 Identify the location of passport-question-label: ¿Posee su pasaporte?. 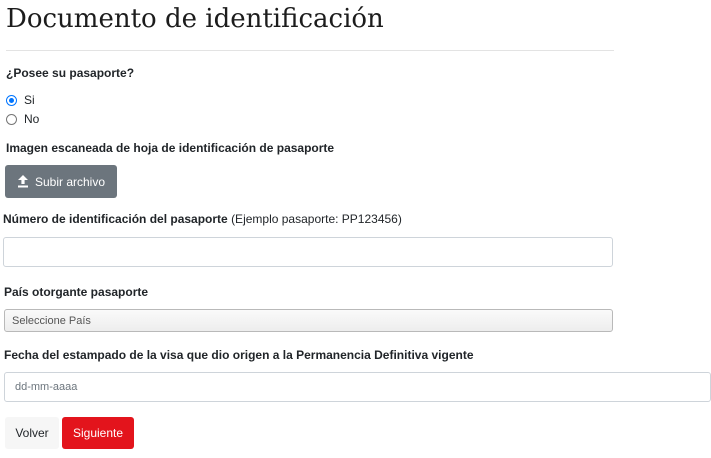
(70, 73).